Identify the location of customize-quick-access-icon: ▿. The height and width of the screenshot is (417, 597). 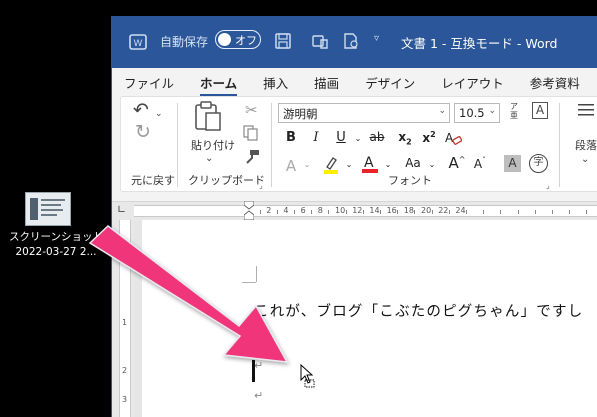
(376, 38).